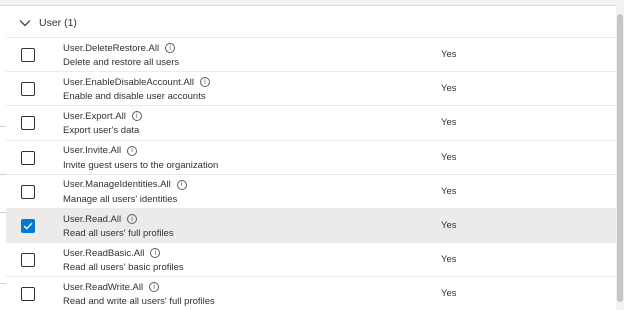 This screenshot has width=624, height=310. What do you see at coordinates (134, 97) in the screenshot?
I see `permission-description: Enable and disable user accounts` at bounding box center [134, 97].